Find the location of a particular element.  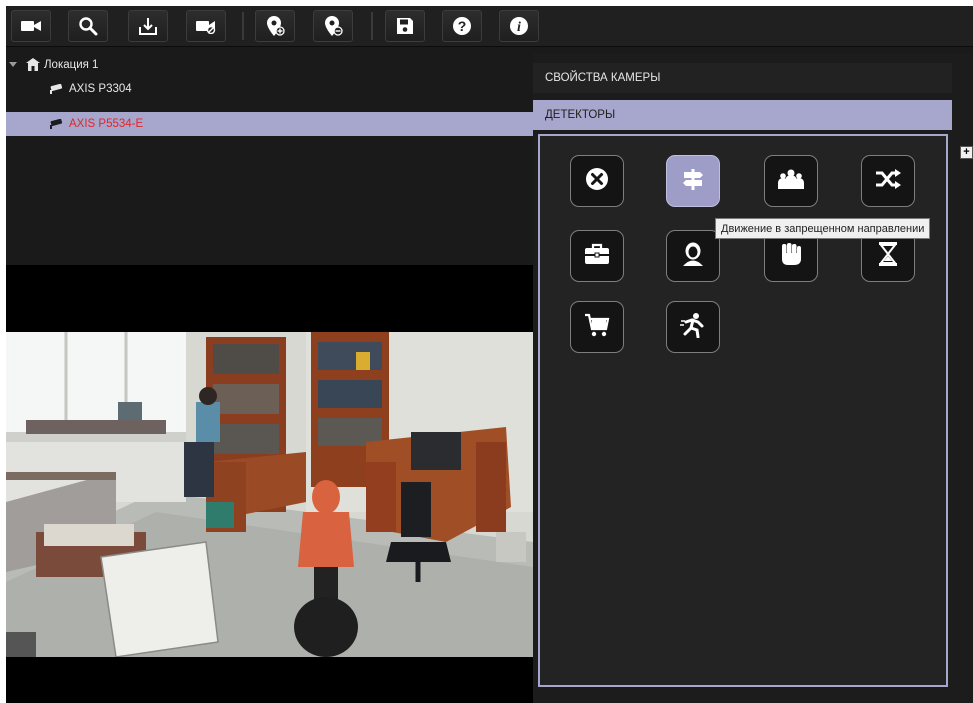

info-button: i is located at coordinates (519, 26).